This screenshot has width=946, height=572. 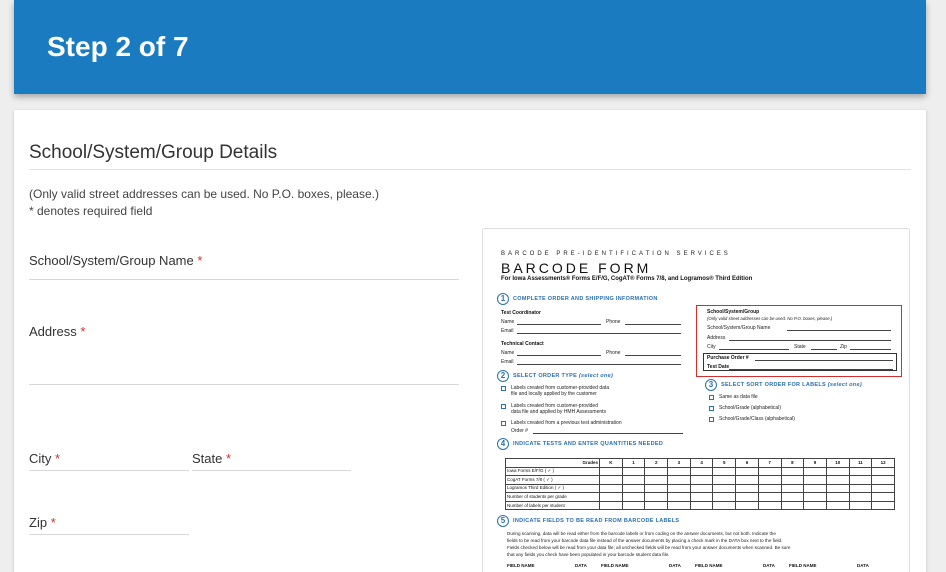 What do you see at coordinates (608, 433) in the screenshot?
I see `order-number-line` at bounding box center [608, 433].